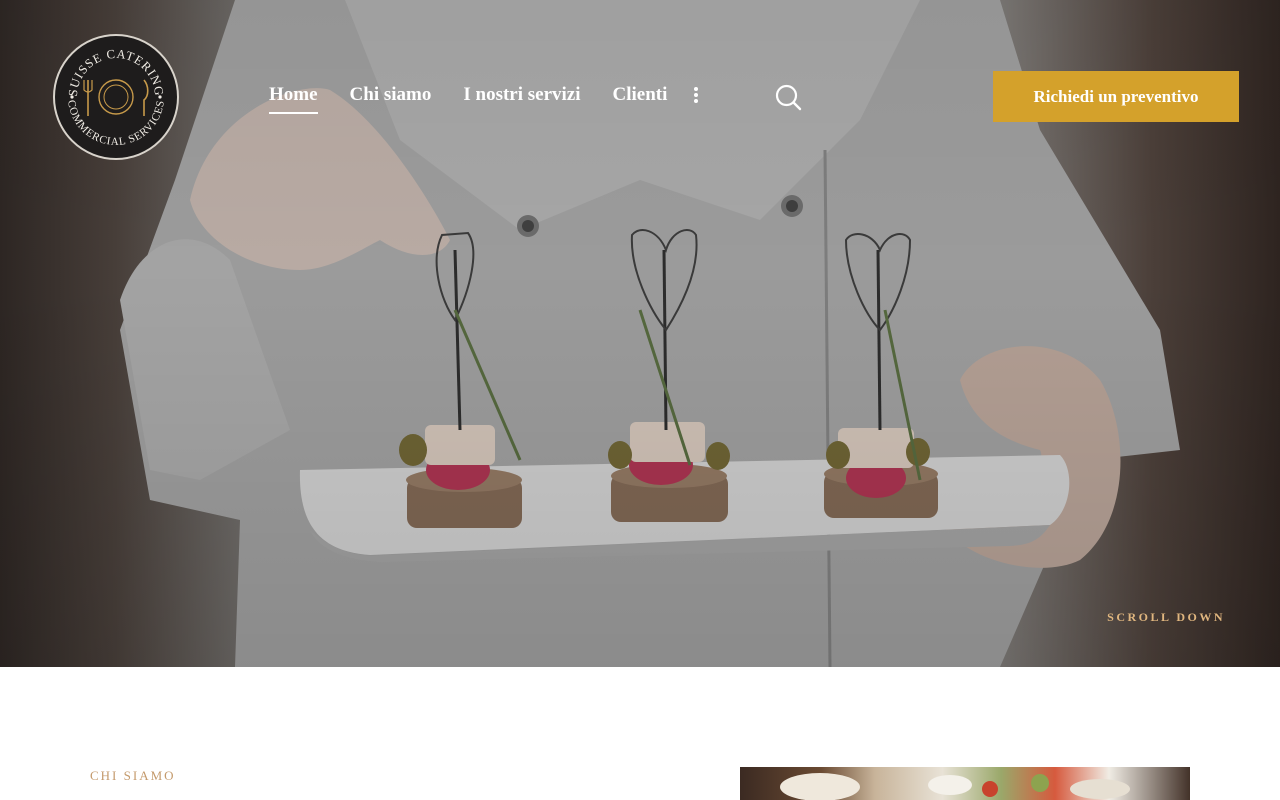 The height and width of the screenshot is (800, 1280). What do you see at coordinates (391, 99) in the screenshot?
I see `nav-item-chi-siamo: Chi siamo` at bounding box center [391, 99].